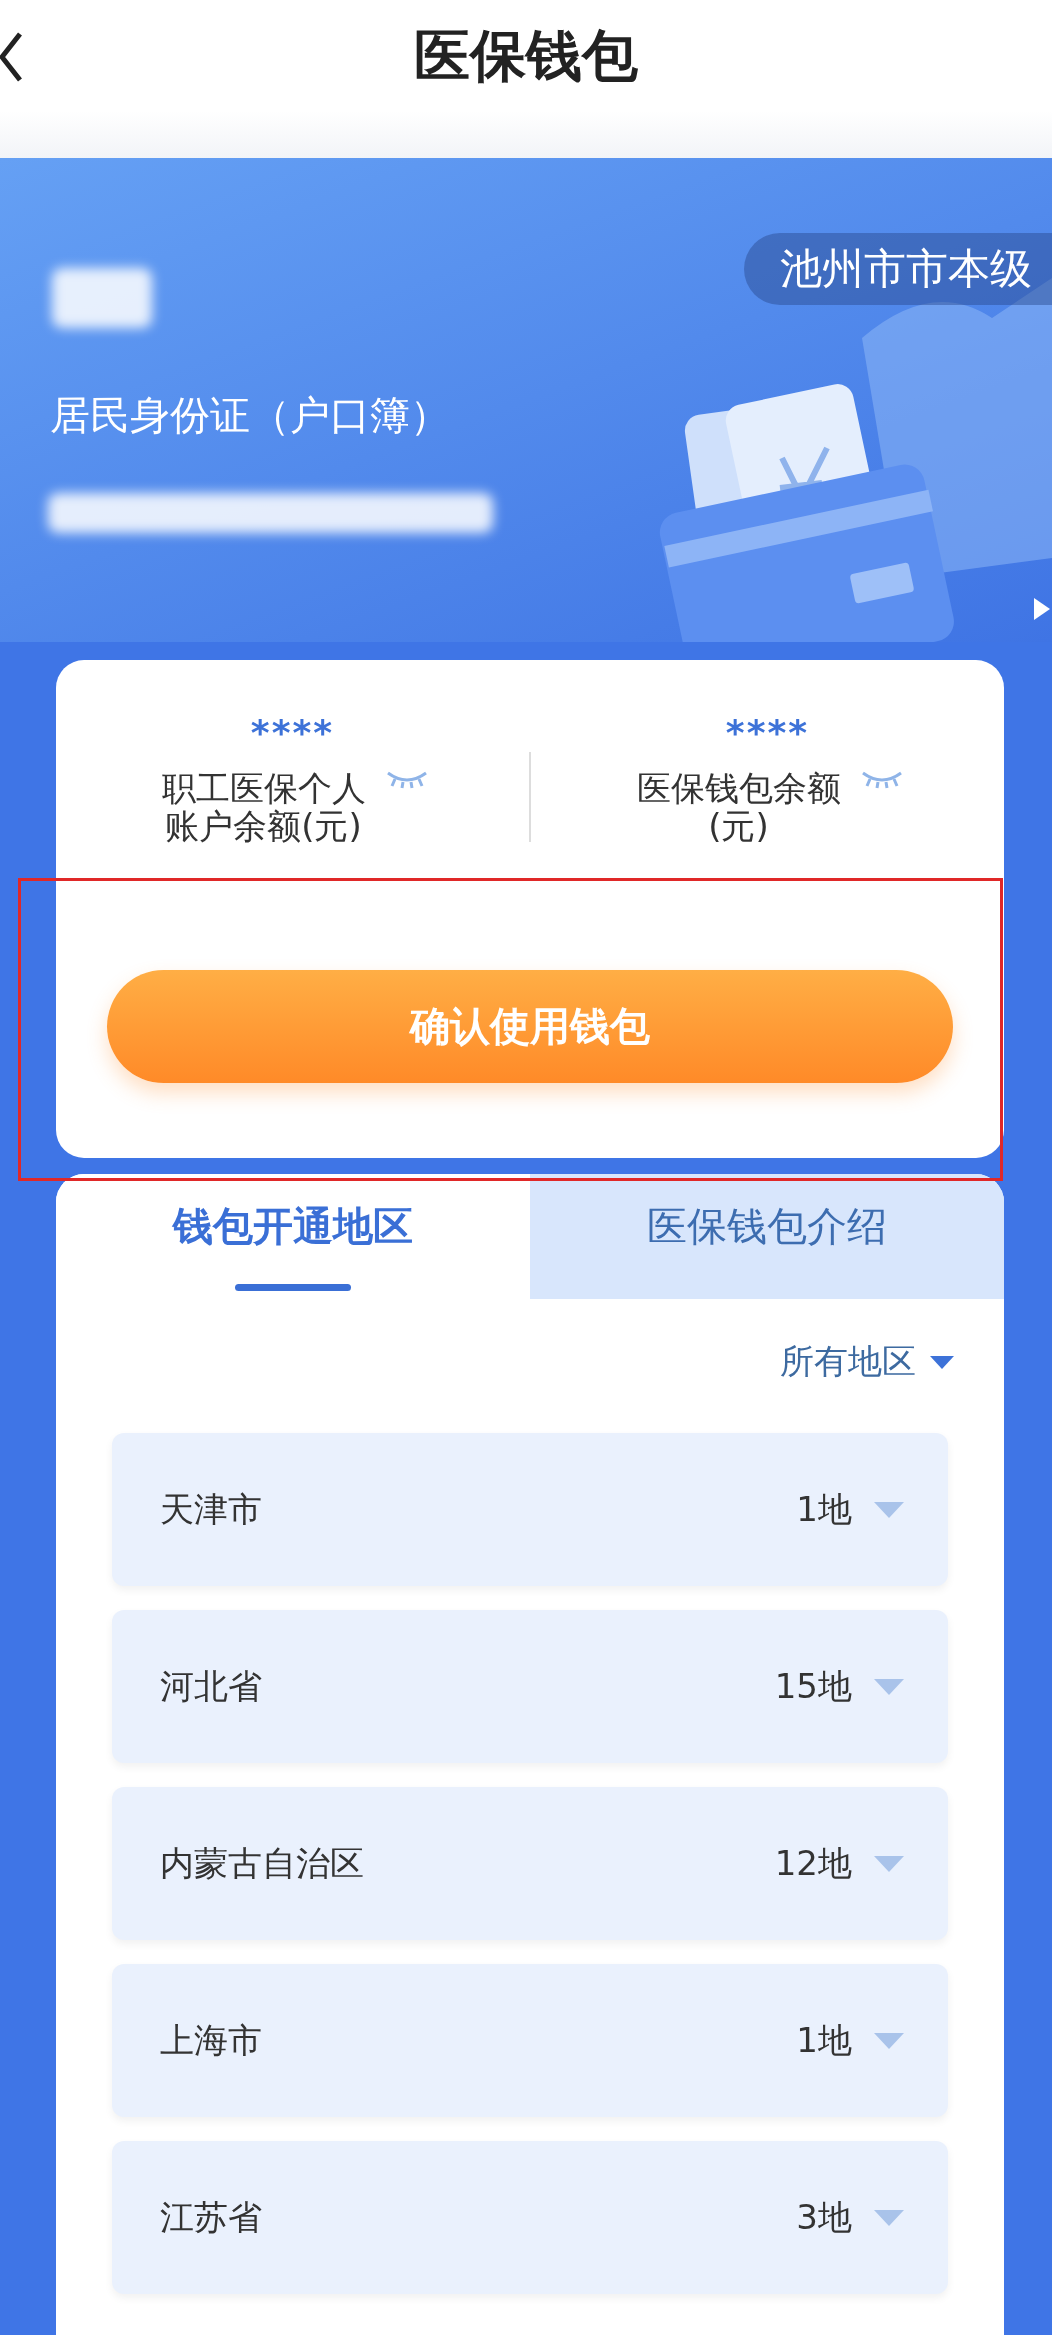  What do you see at coordinates (250, 415) in the screenshot?
I see `id-type-label: 居民身份证（户口簿）` at bounding box center [250, 415].